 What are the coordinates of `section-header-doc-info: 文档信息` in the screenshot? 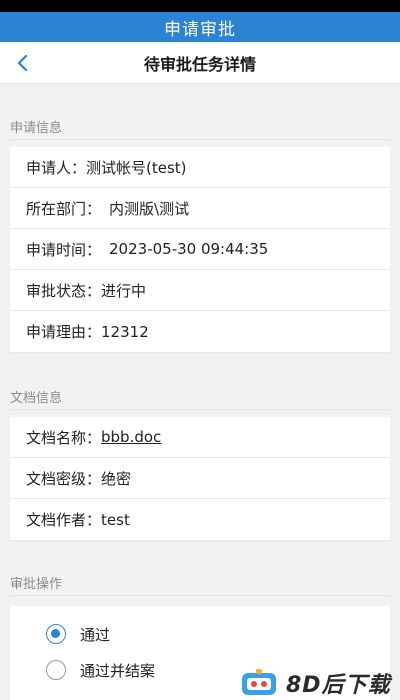 It's located at (200, 396).